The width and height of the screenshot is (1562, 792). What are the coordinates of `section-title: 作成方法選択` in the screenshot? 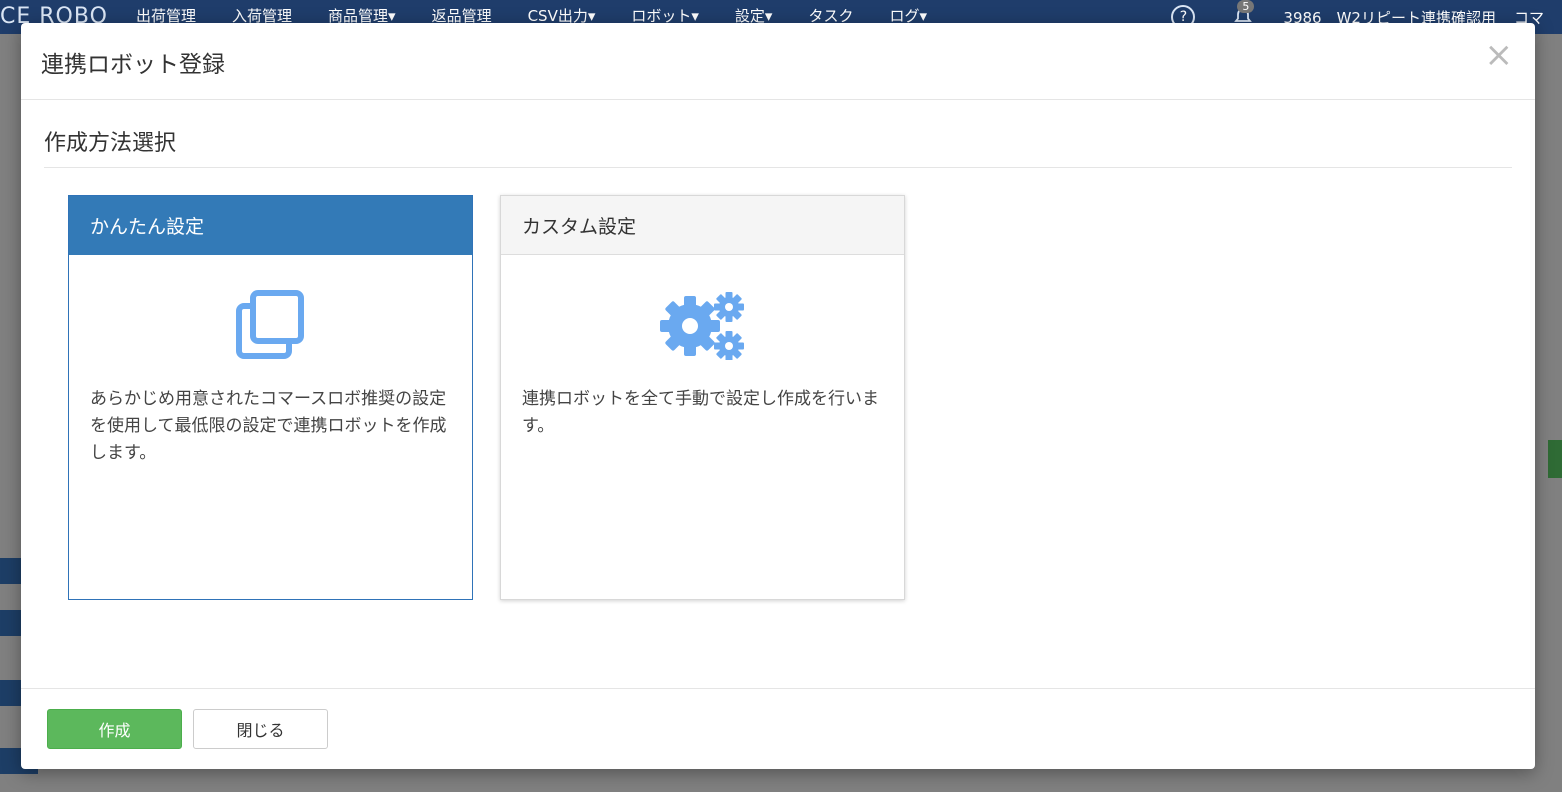 It's located at (110, 143).